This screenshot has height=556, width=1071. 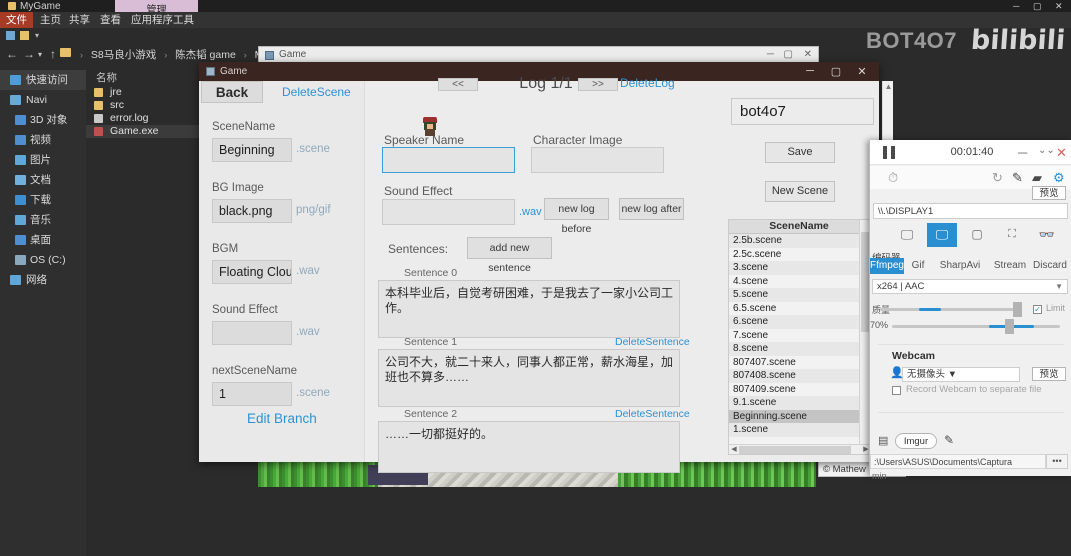 What do you see at coordinates (43, 280) in the screenshot?
I see `sidebar-item-10: 网络` at bounding box center [43, 280].